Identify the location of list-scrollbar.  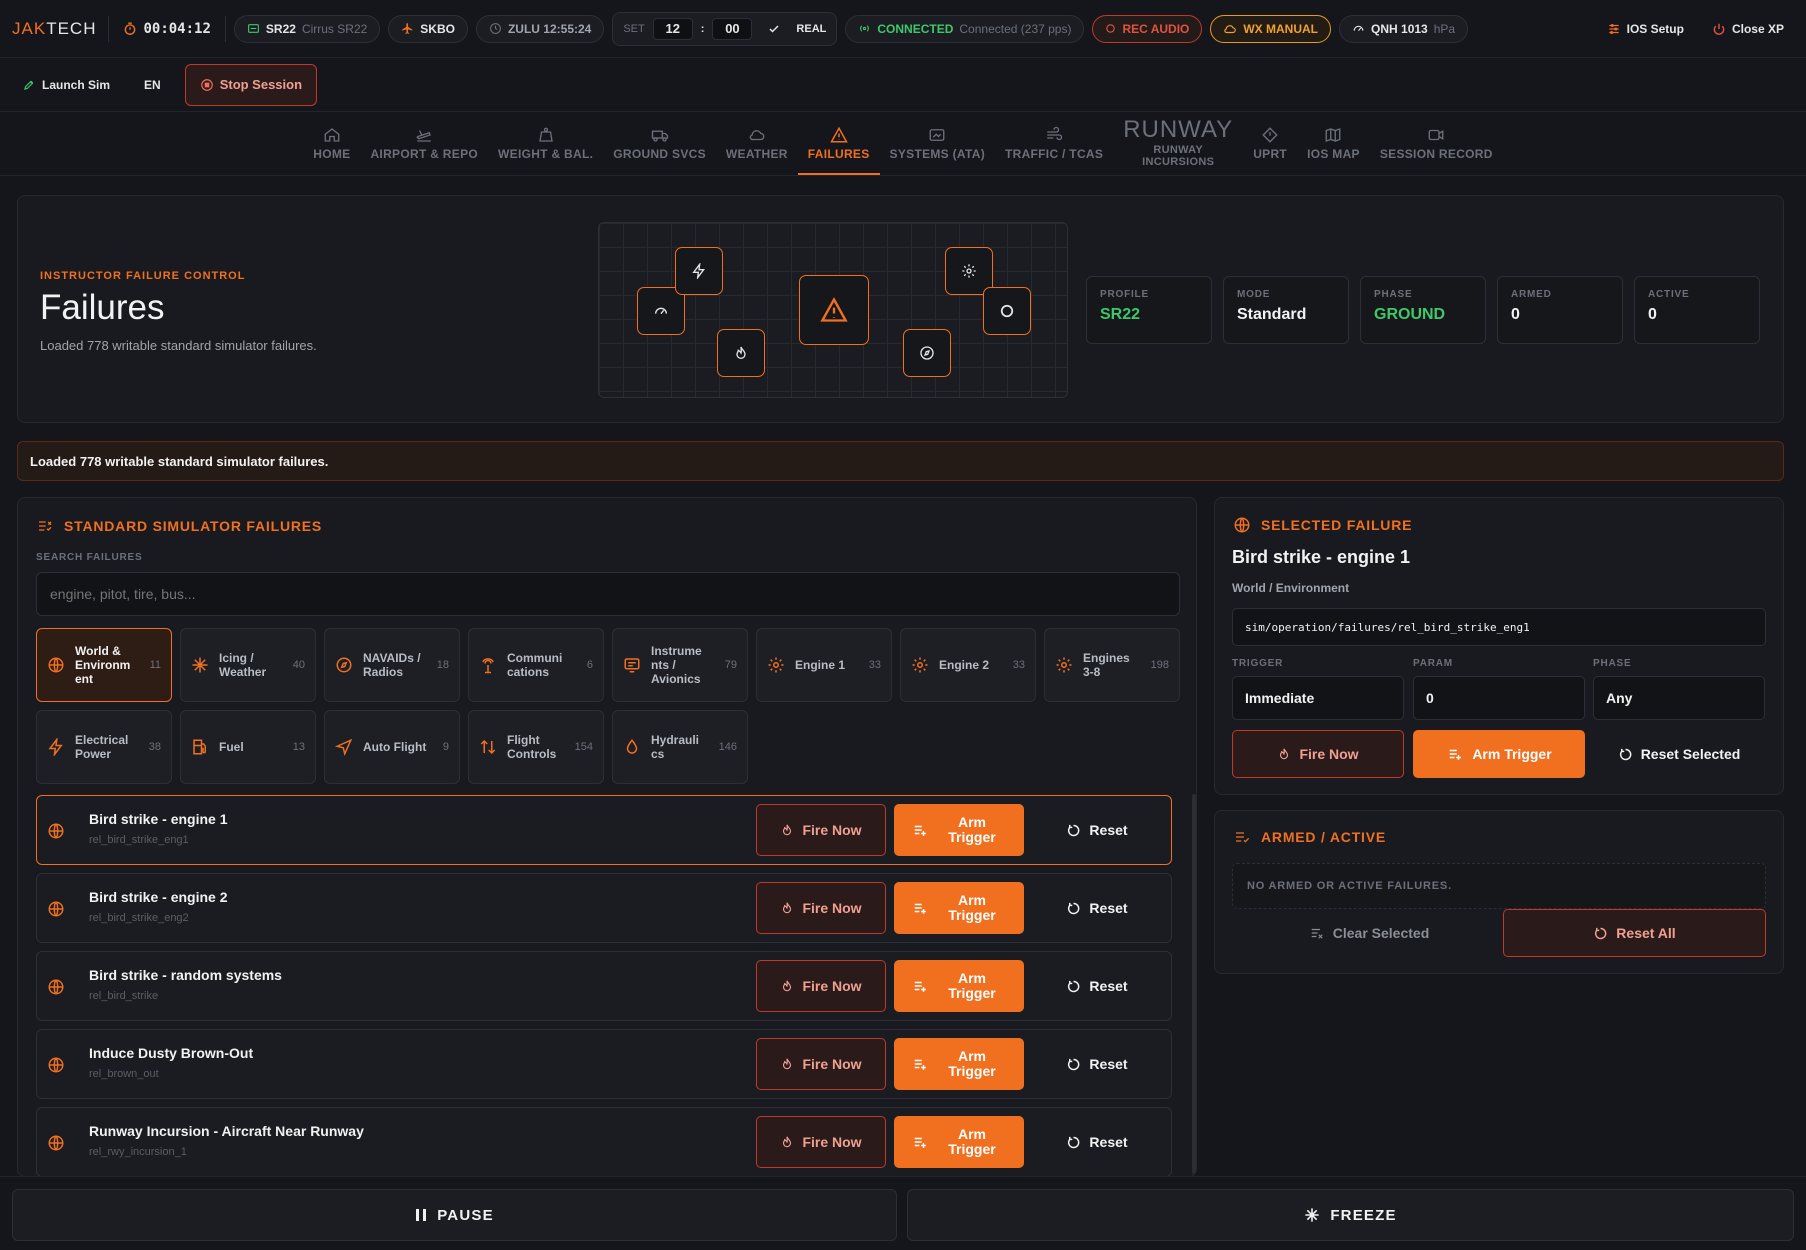
(1194, 984).